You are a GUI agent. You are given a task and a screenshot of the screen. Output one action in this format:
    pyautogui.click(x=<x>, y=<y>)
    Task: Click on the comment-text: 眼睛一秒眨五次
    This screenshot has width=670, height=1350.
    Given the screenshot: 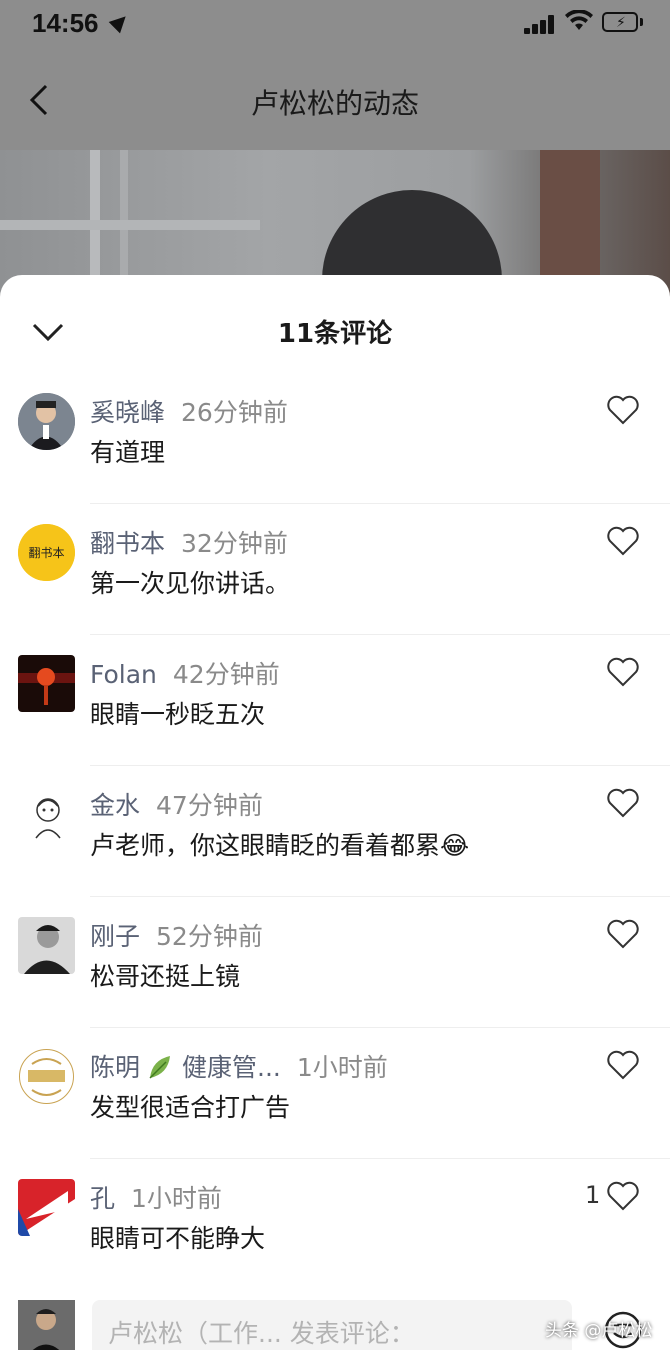 What is the action you would take?
    pyautogui.click(x=178, y=714)
    